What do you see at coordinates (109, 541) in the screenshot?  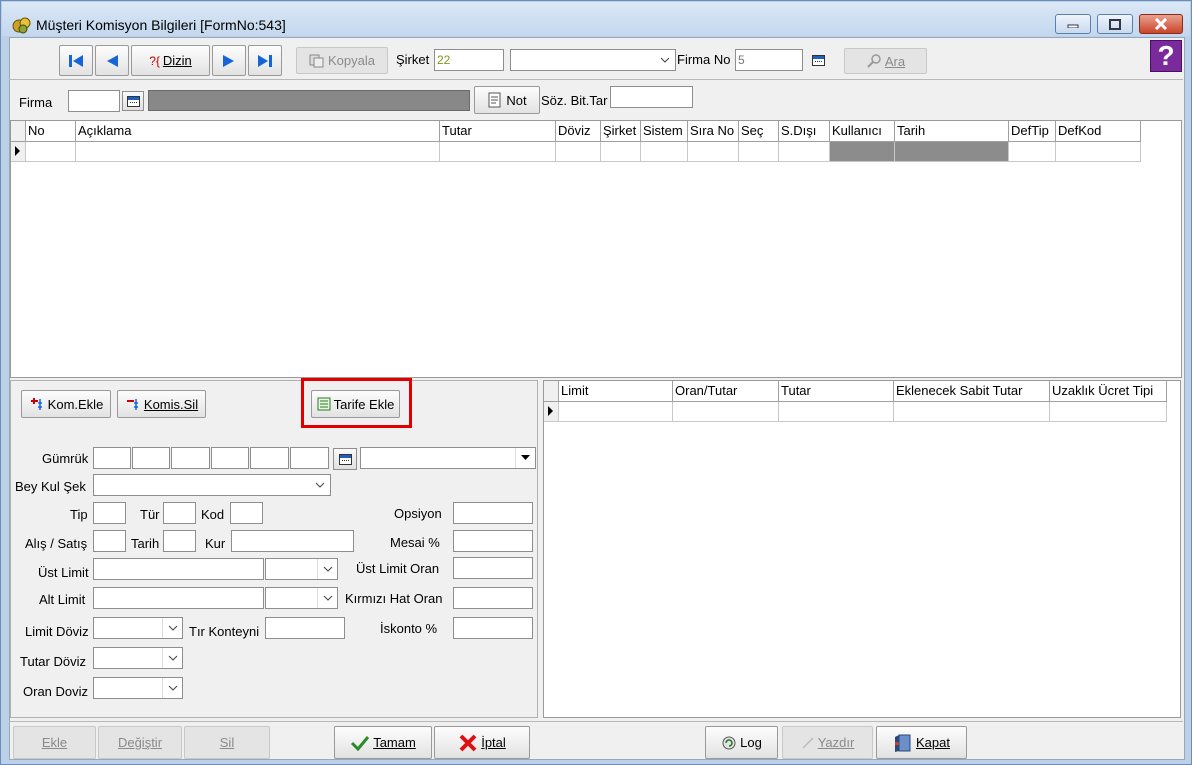 I see `alis-satis-input` at bounding box center [109, 541].